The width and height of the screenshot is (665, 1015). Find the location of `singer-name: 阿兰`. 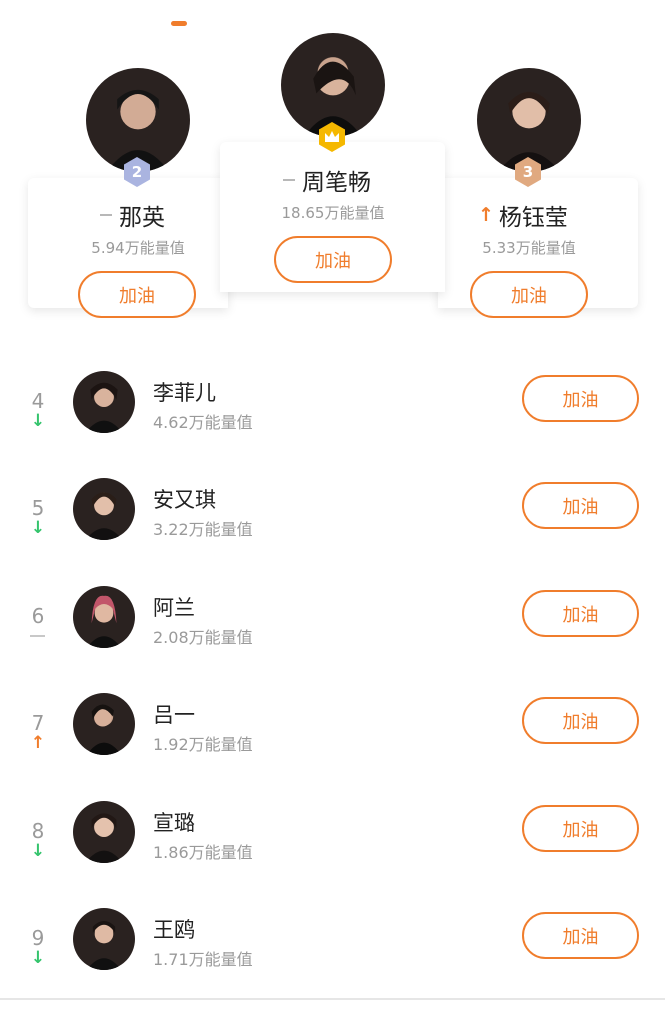

singer-name: 阿兰 is located at coordinates (174, 608).